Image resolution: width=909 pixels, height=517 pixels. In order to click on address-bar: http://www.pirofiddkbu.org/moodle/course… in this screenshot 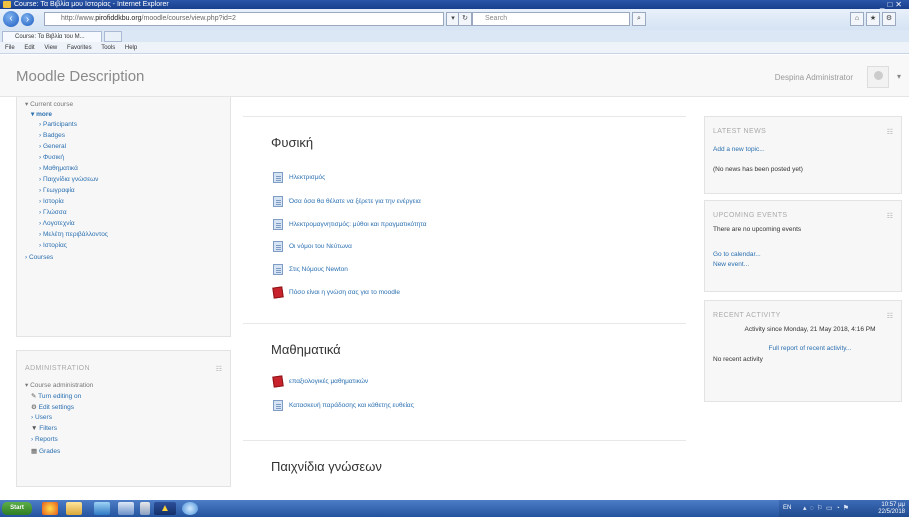, I will do `click(244, 19)`.